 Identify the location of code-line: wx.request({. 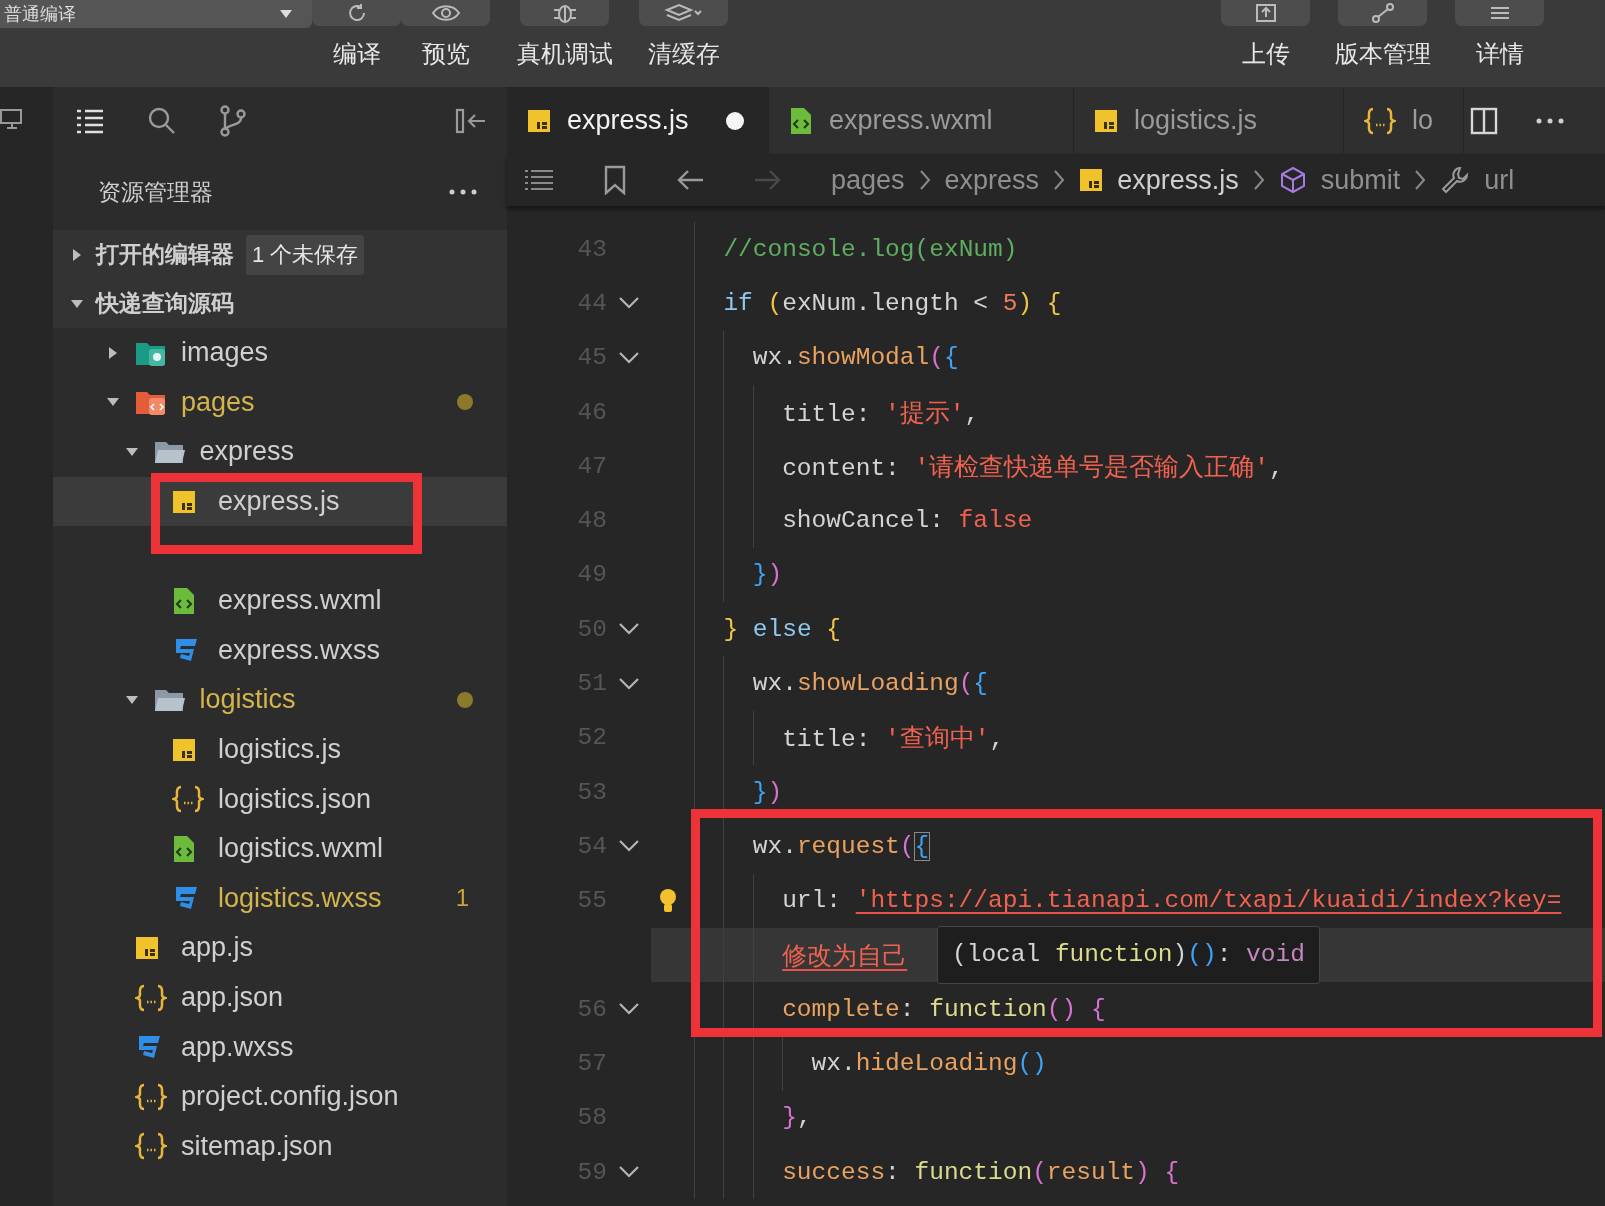
(841, 846).